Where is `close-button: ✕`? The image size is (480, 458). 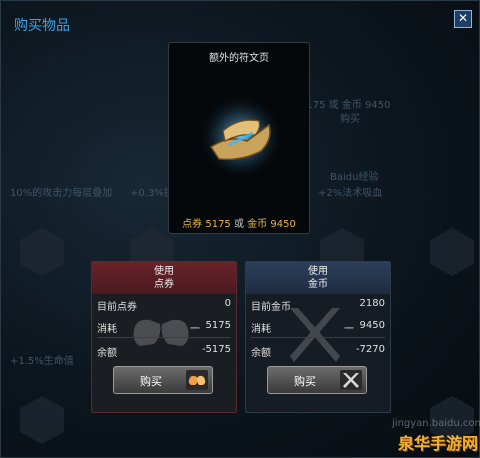 close-button: ✕ is located at coordinates (463, 19).